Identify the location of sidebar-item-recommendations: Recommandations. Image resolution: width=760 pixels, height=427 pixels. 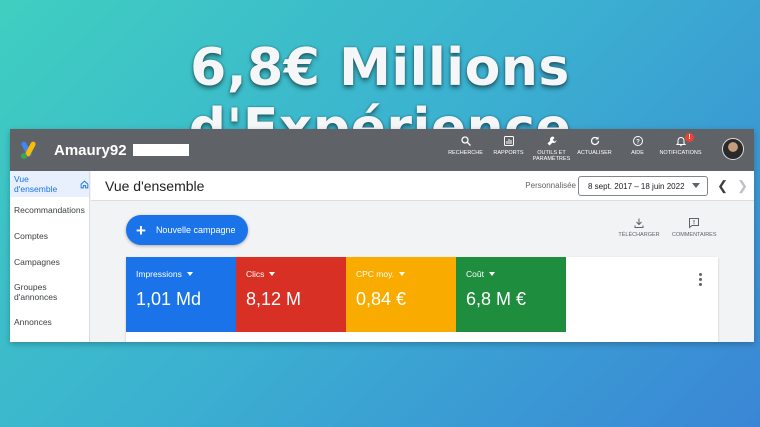
(49, 210).